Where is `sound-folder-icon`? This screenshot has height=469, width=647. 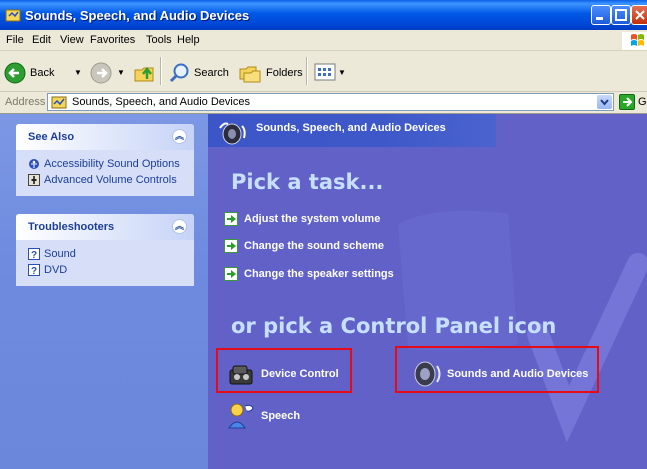
sound-folder-icon is located at coordinates (59, 102).